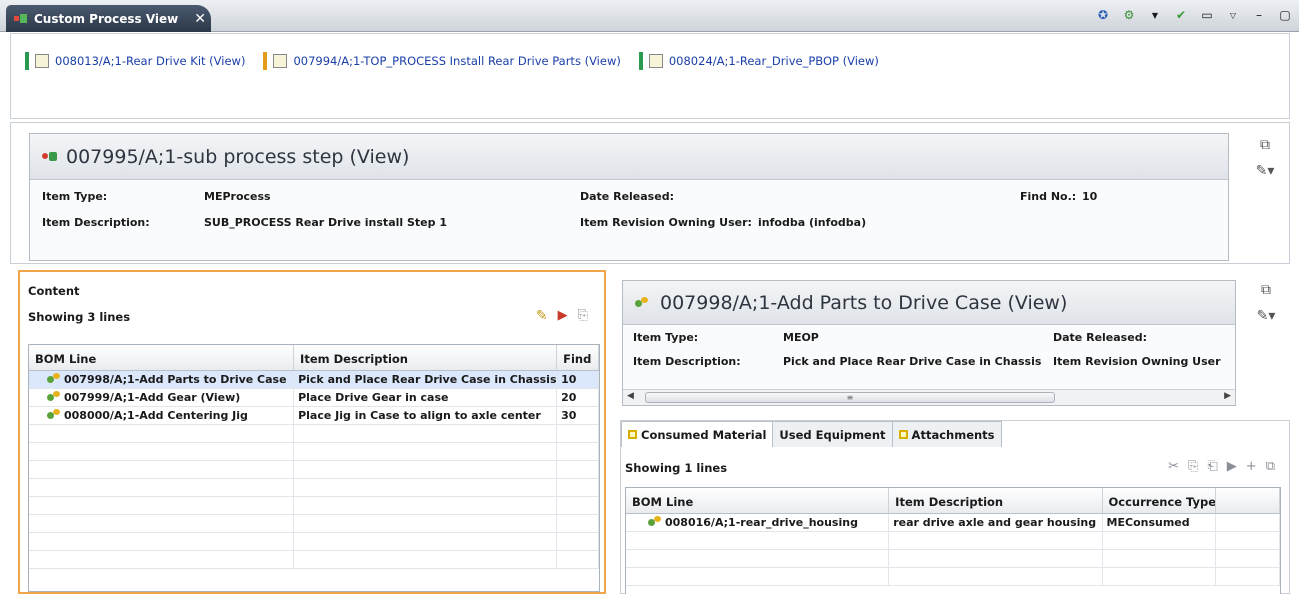 The width and height of the screenshot is (1299, 594). What do you see at coordinates (832, 434) in the screenshot?
I see `tab-used-equipment: Used Equipment` at bounding box center [832, 434].